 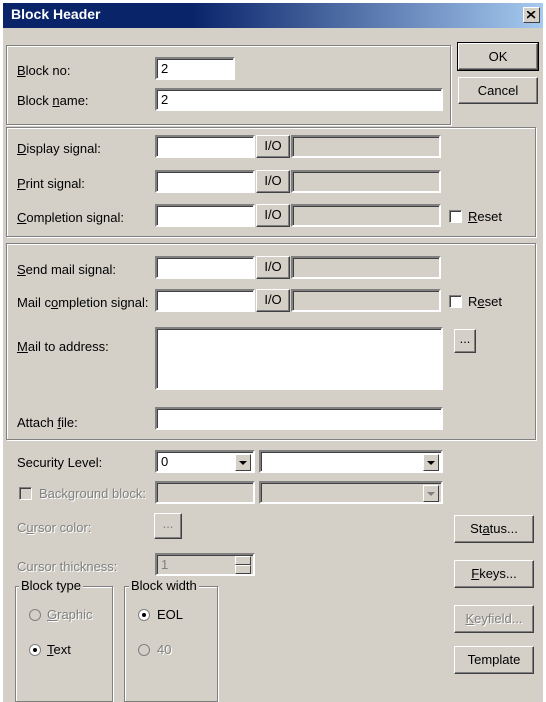 What do you see at coordinates (273, 146) in the screenshot?
I see `display-signal-io-button: I/O` at bounding box center [273, 146].